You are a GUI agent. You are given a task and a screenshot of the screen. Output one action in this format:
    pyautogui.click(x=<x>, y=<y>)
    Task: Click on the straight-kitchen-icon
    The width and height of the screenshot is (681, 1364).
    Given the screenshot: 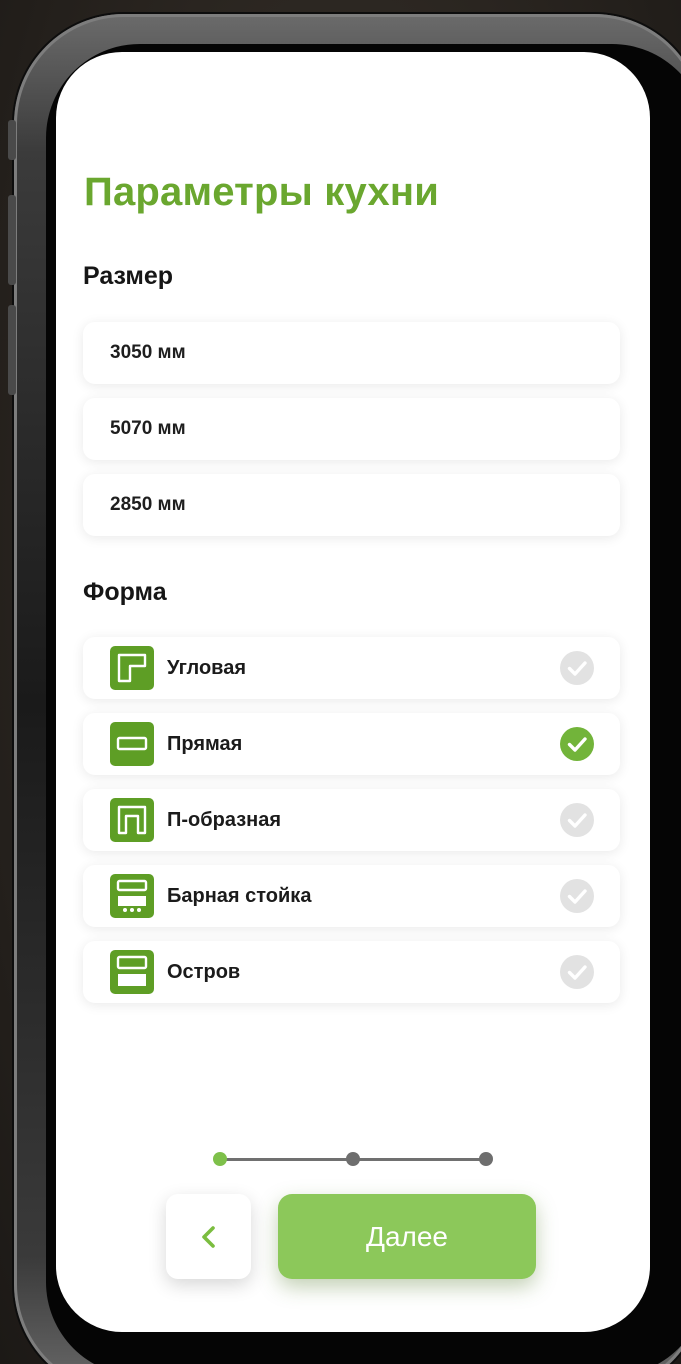 What is the action you would take?
    pyautogui.click(x=132, y=744)
    